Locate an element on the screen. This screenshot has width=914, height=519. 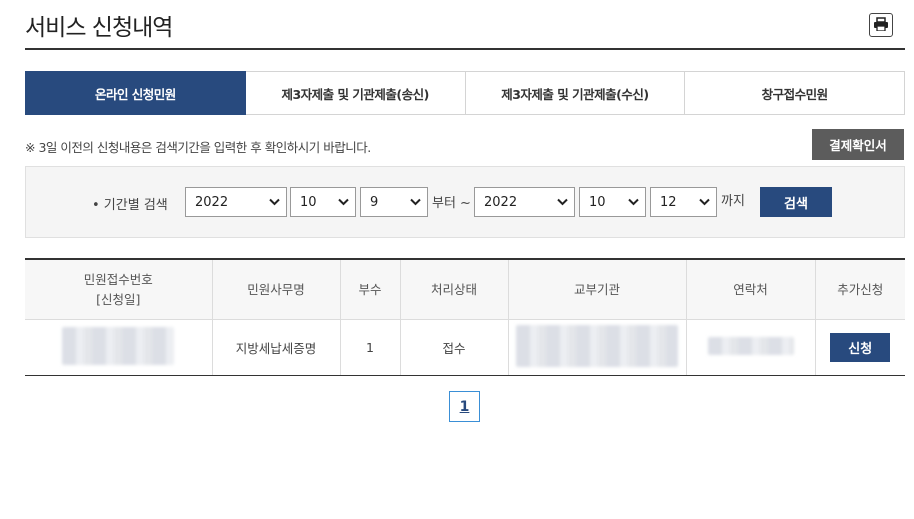
column-header-additional-request: 추가신청 is located at coordinates (860, 289).